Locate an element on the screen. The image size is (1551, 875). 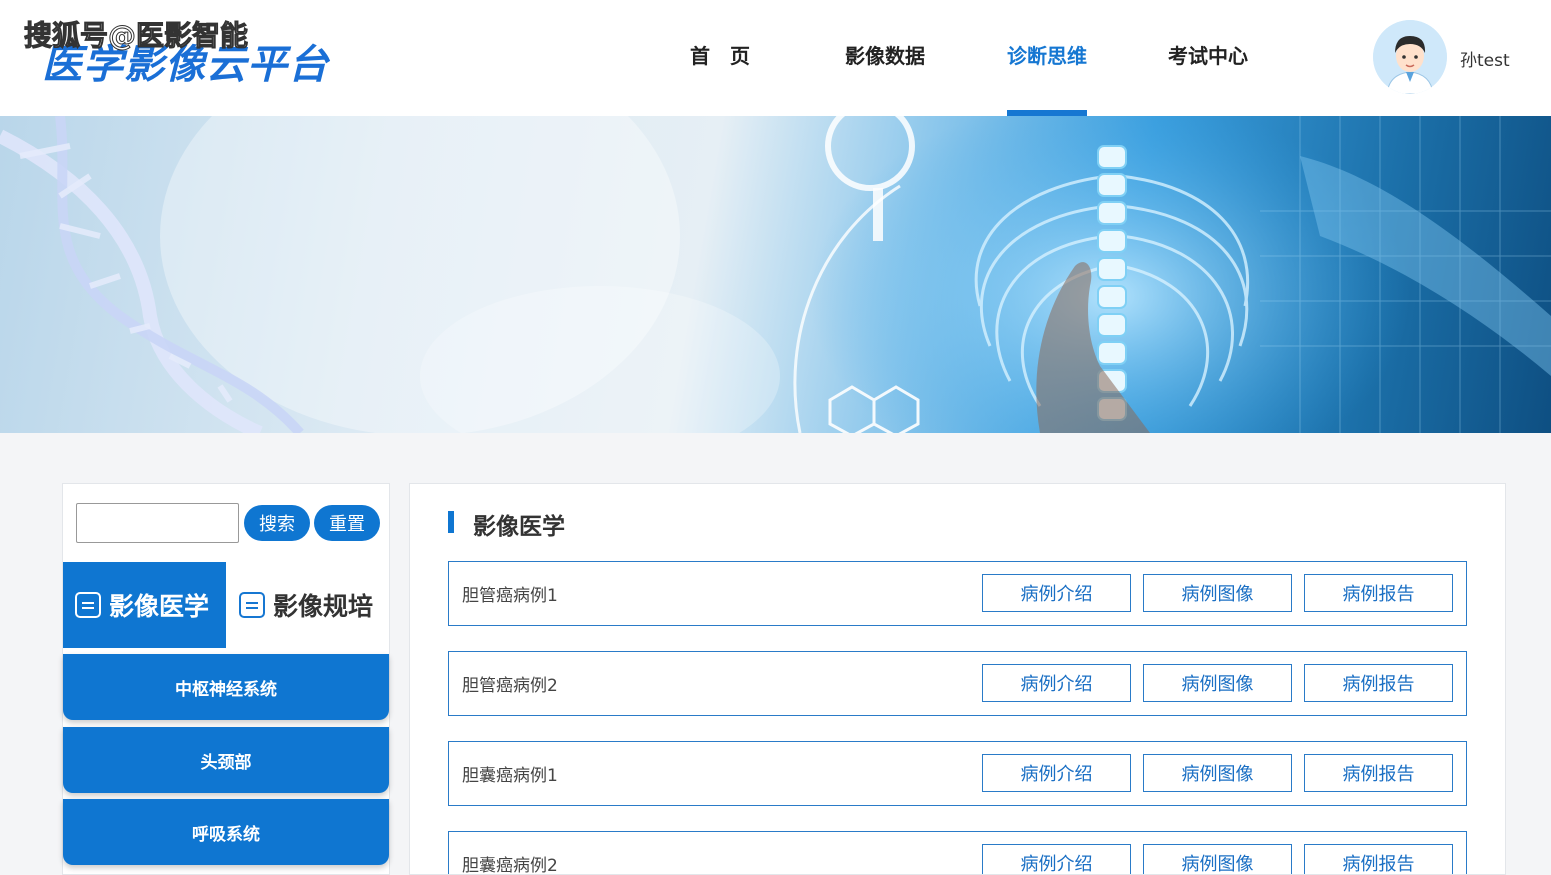
case-row: 胆管癌病例2 病例介绍 病例图像 病例报告 is located at coordinates (957, 683).